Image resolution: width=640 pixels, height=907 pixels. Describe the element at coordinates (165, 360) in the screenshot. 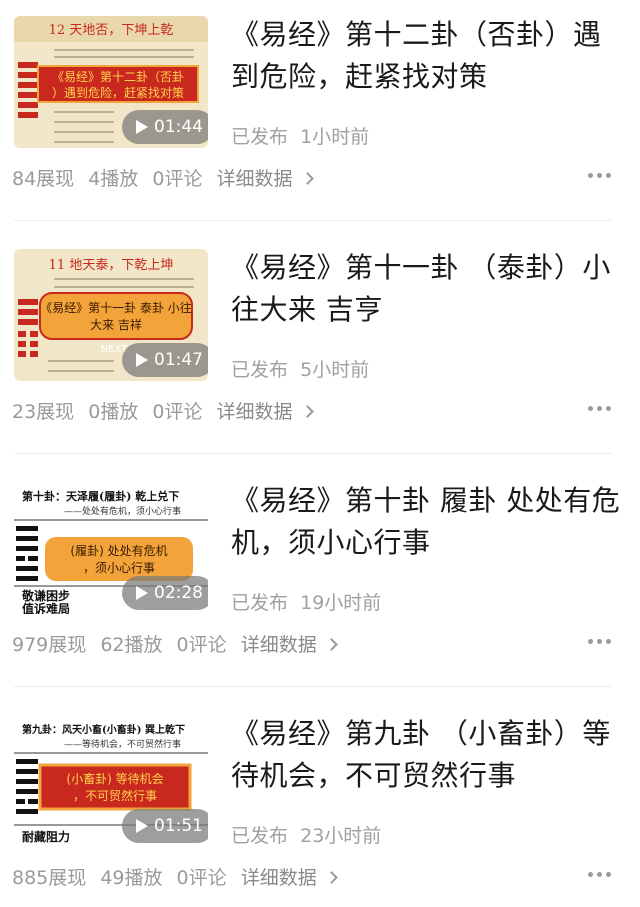

I see `video-duration: 01:47` at that location.